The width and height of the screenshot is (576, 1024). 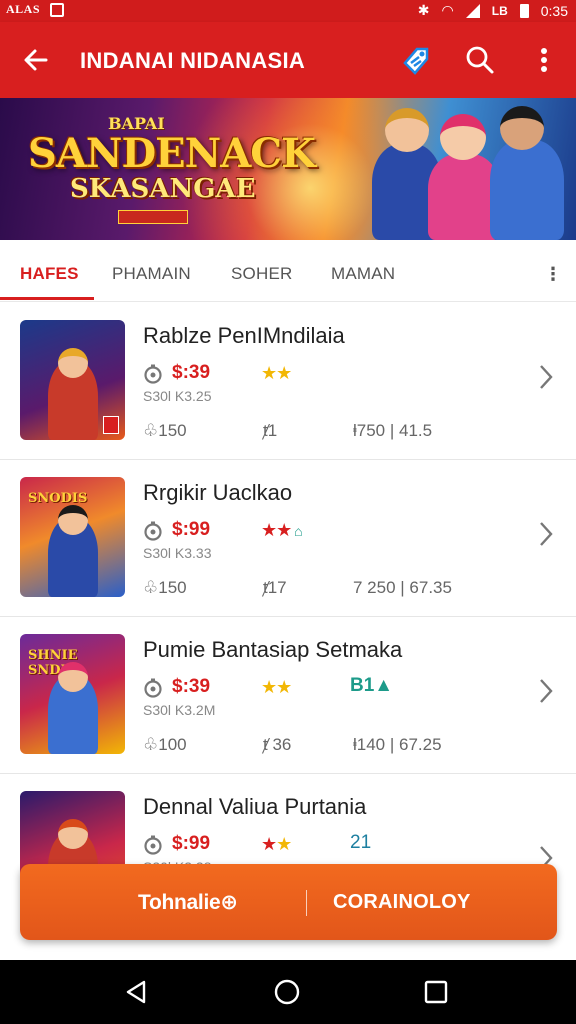 What do you see at coordinates (153, 217) in the screenshot?
I see `banner-ribbon` at bounding box center [153, 217].